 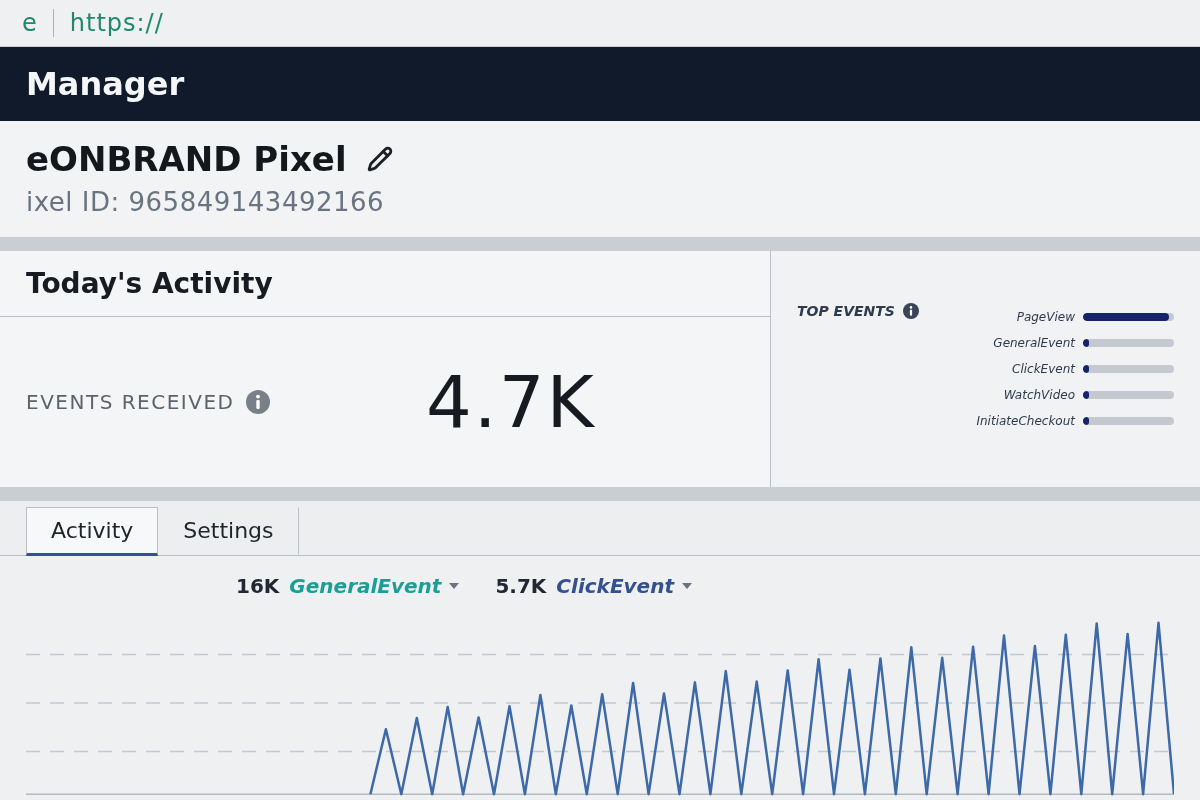 What do you see at coordinates (205, 202) in the screenshot?
I see `pixel-id: ixel ID: 965849143492166` at bounding box center [205, 202].